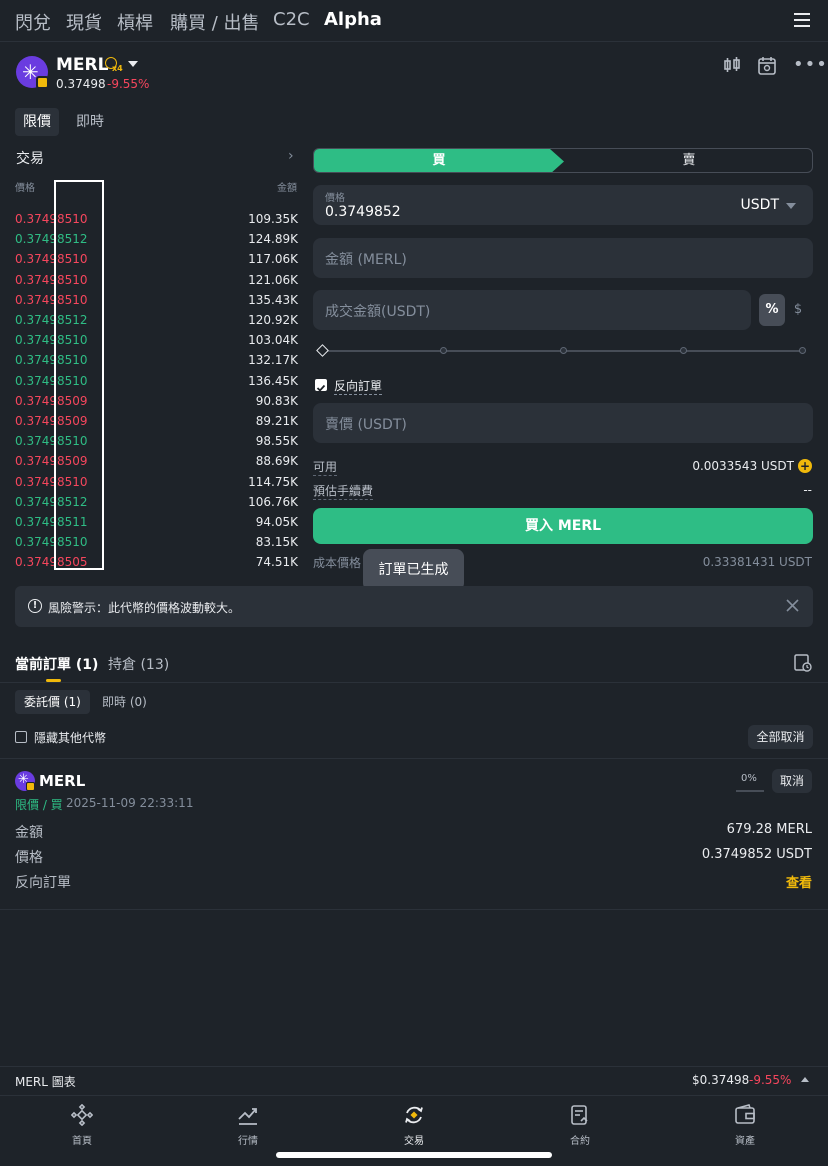 This screenshot has width=828, height=1166. Describe the element at coordinates (56, 664) in the screenshot. I see `tab-current-orders: 當前訂單 (1)` at that location.